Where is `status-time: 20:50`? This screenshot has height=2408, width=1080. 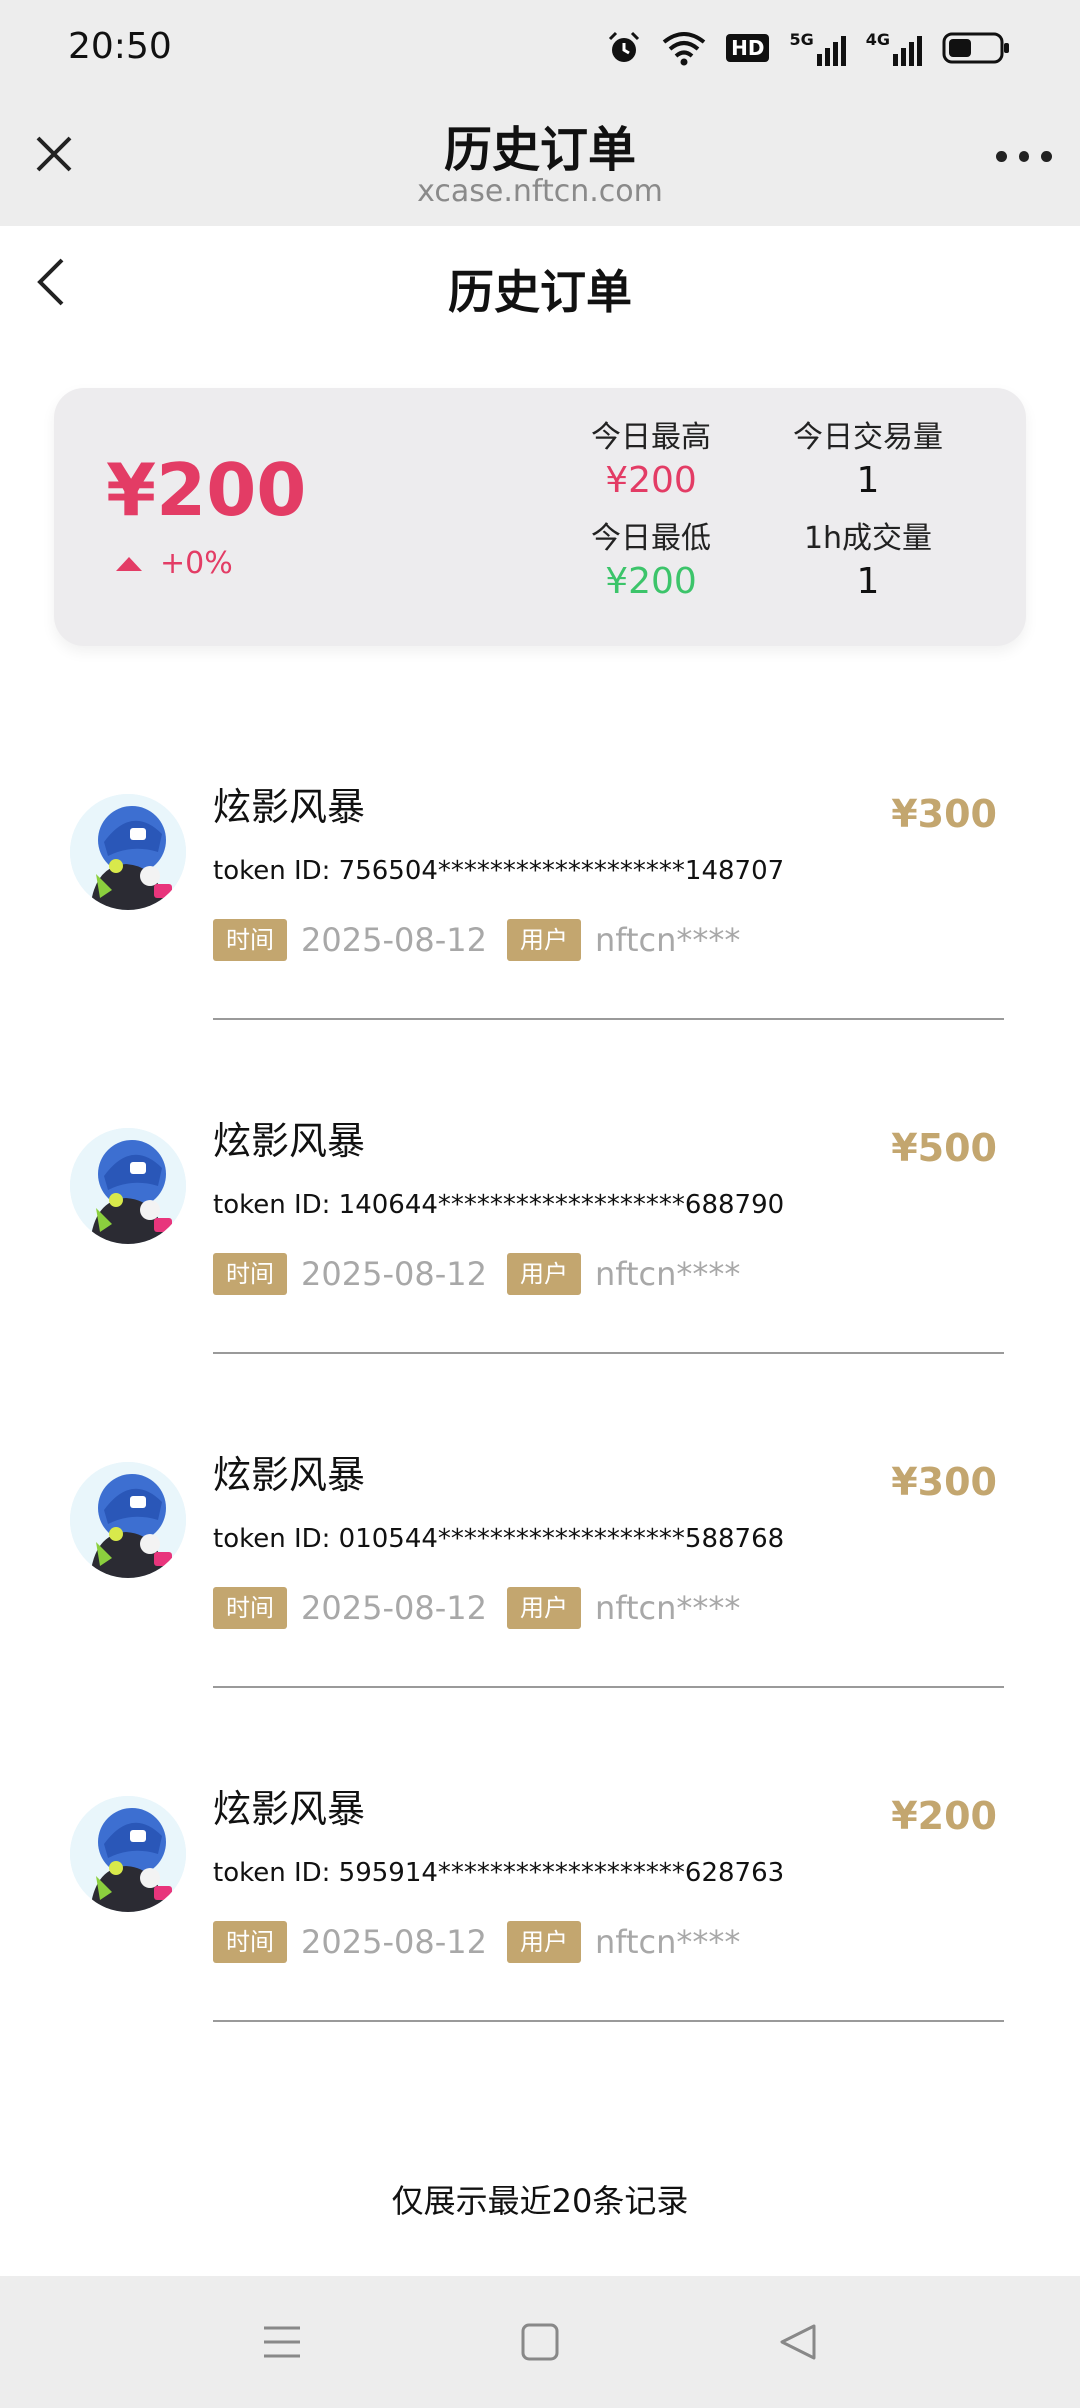
status-time: 20:50 is located at coordinates (120, 46).